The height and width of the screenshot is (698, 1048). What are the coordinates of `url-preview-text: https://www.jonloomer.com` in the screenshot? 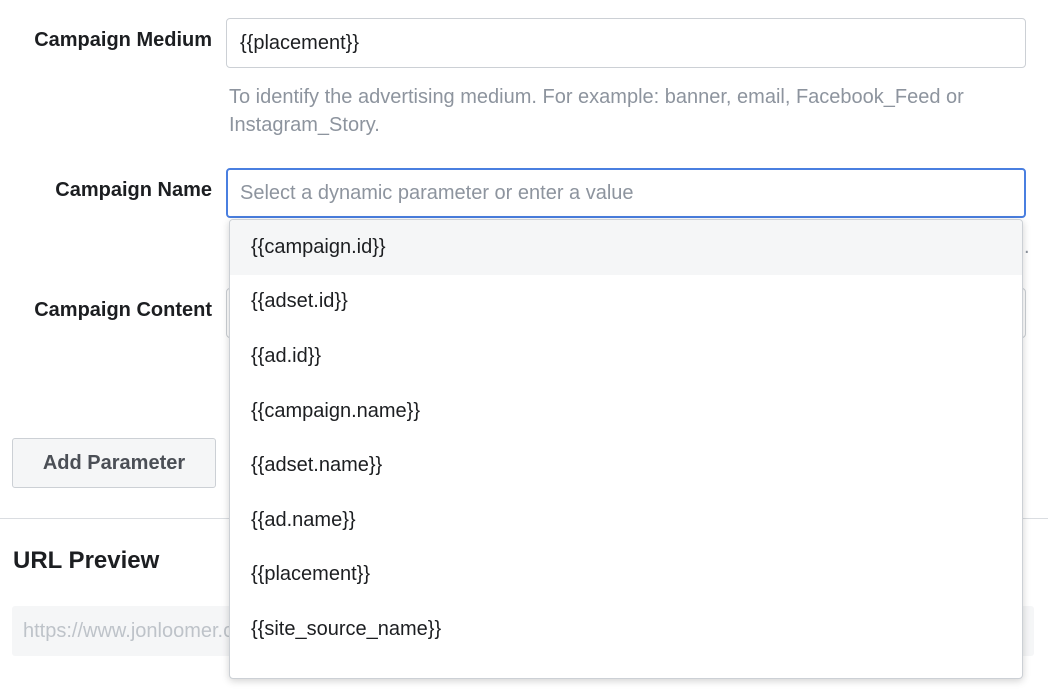 It's located at (142, 630).